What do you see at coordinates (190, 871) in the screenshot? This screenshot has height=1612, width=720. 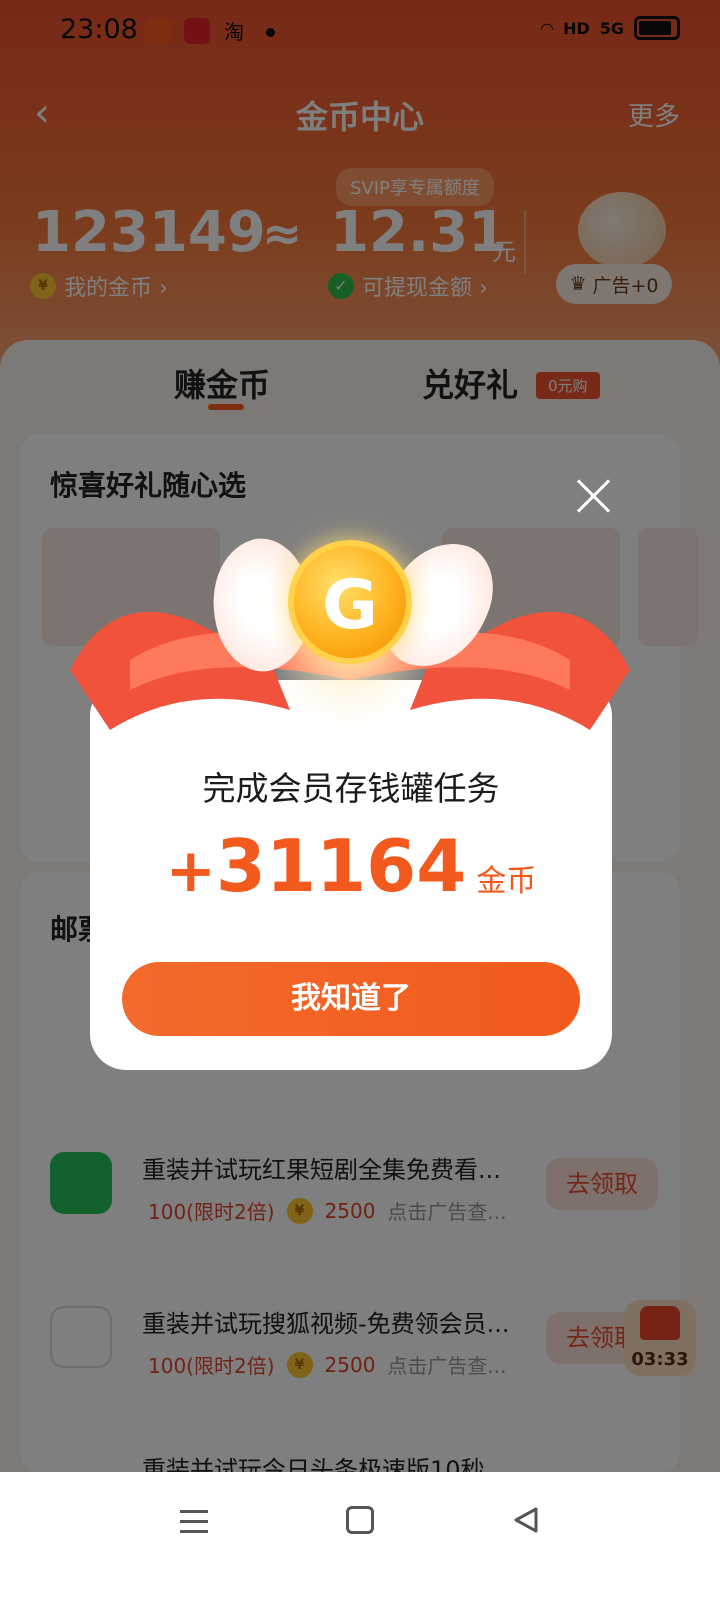 I see `reward-plus: +` at bounding box center [190, 871].